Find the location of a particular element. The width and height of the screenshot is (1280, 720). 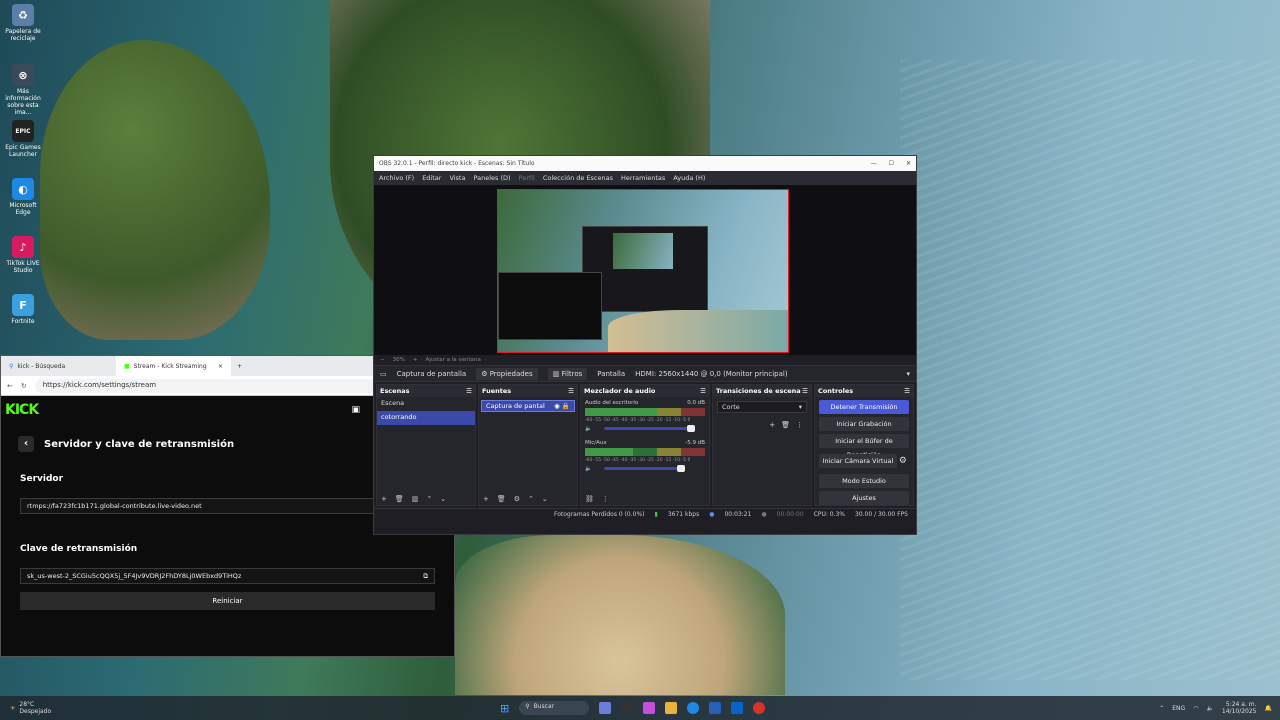

source-item: Captura de pantal ◉ 🔒 is located at coordinates (528, 406).